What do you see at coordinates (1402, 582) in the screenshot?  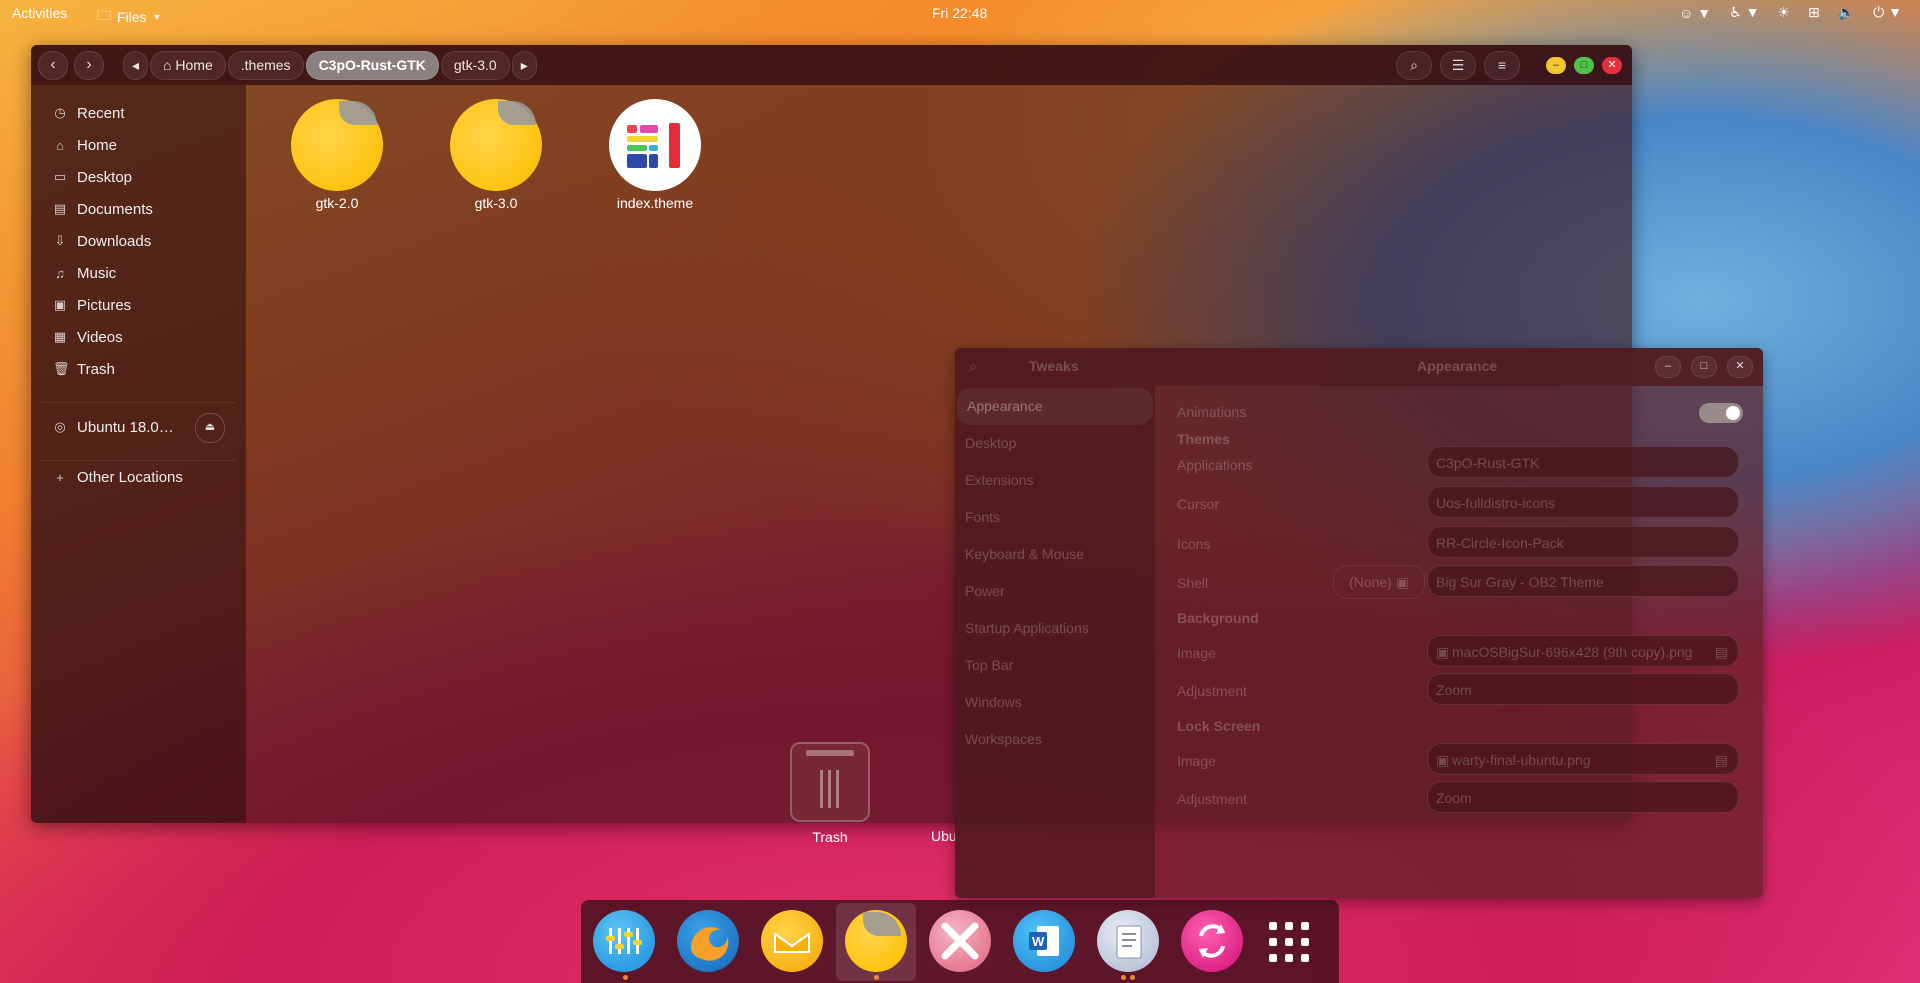 I see `file-chooser-icon: ▣` at bounding box center [1402, 582].